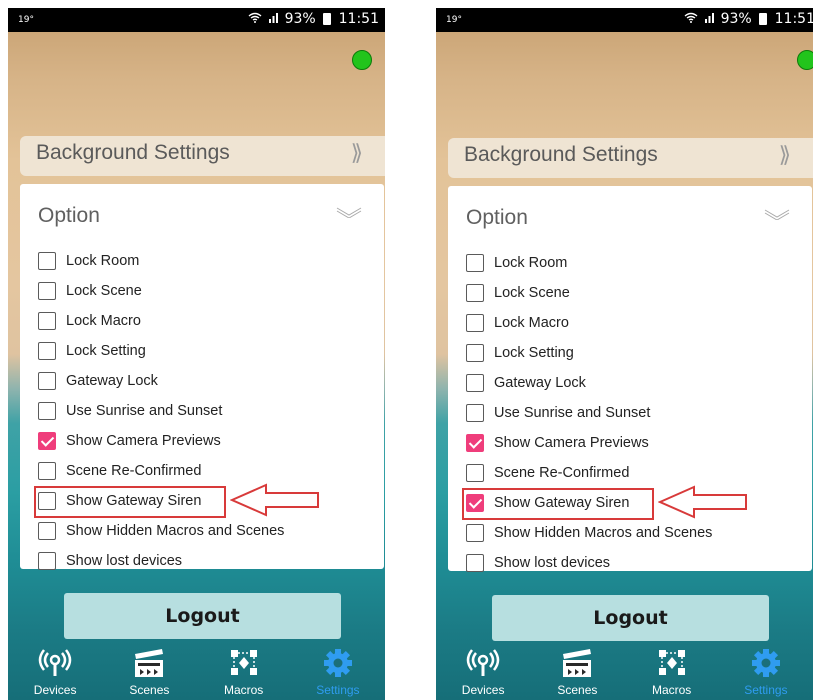 This screenshot has width=813, height=700. Describe the element at coordinates (143, 441) in the screenshot. I see `option-label: Show Camera Previews` at that location.